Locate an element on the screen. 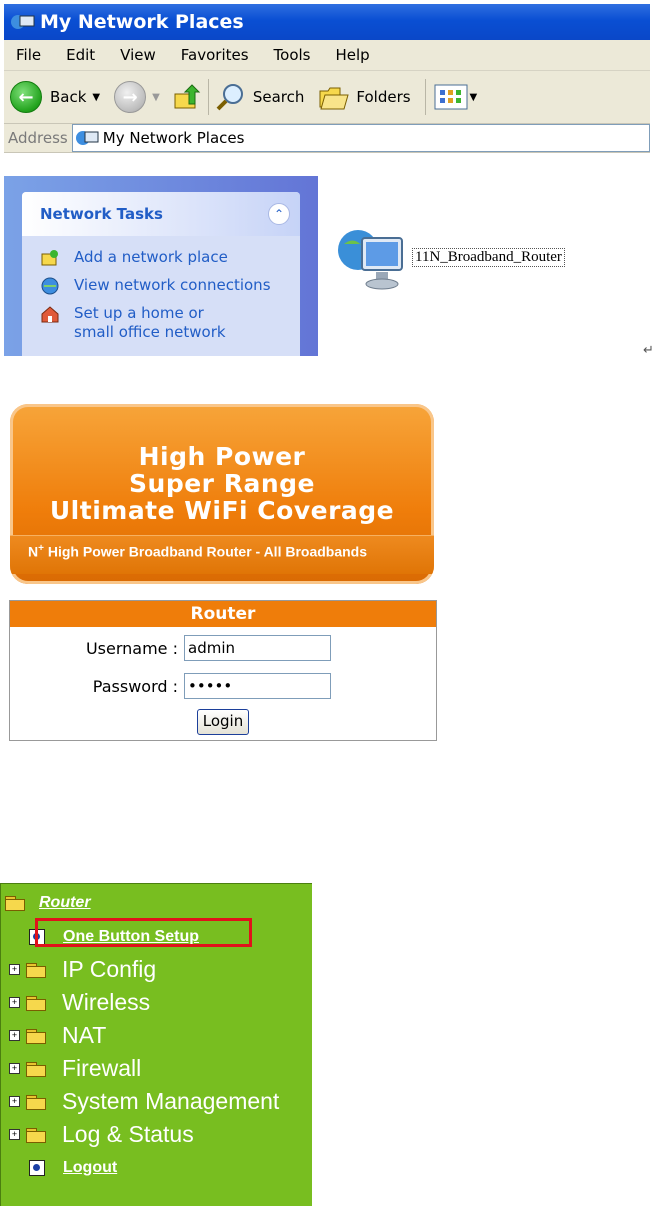  username-row: Username : admin is located at coordinates (170, 648).